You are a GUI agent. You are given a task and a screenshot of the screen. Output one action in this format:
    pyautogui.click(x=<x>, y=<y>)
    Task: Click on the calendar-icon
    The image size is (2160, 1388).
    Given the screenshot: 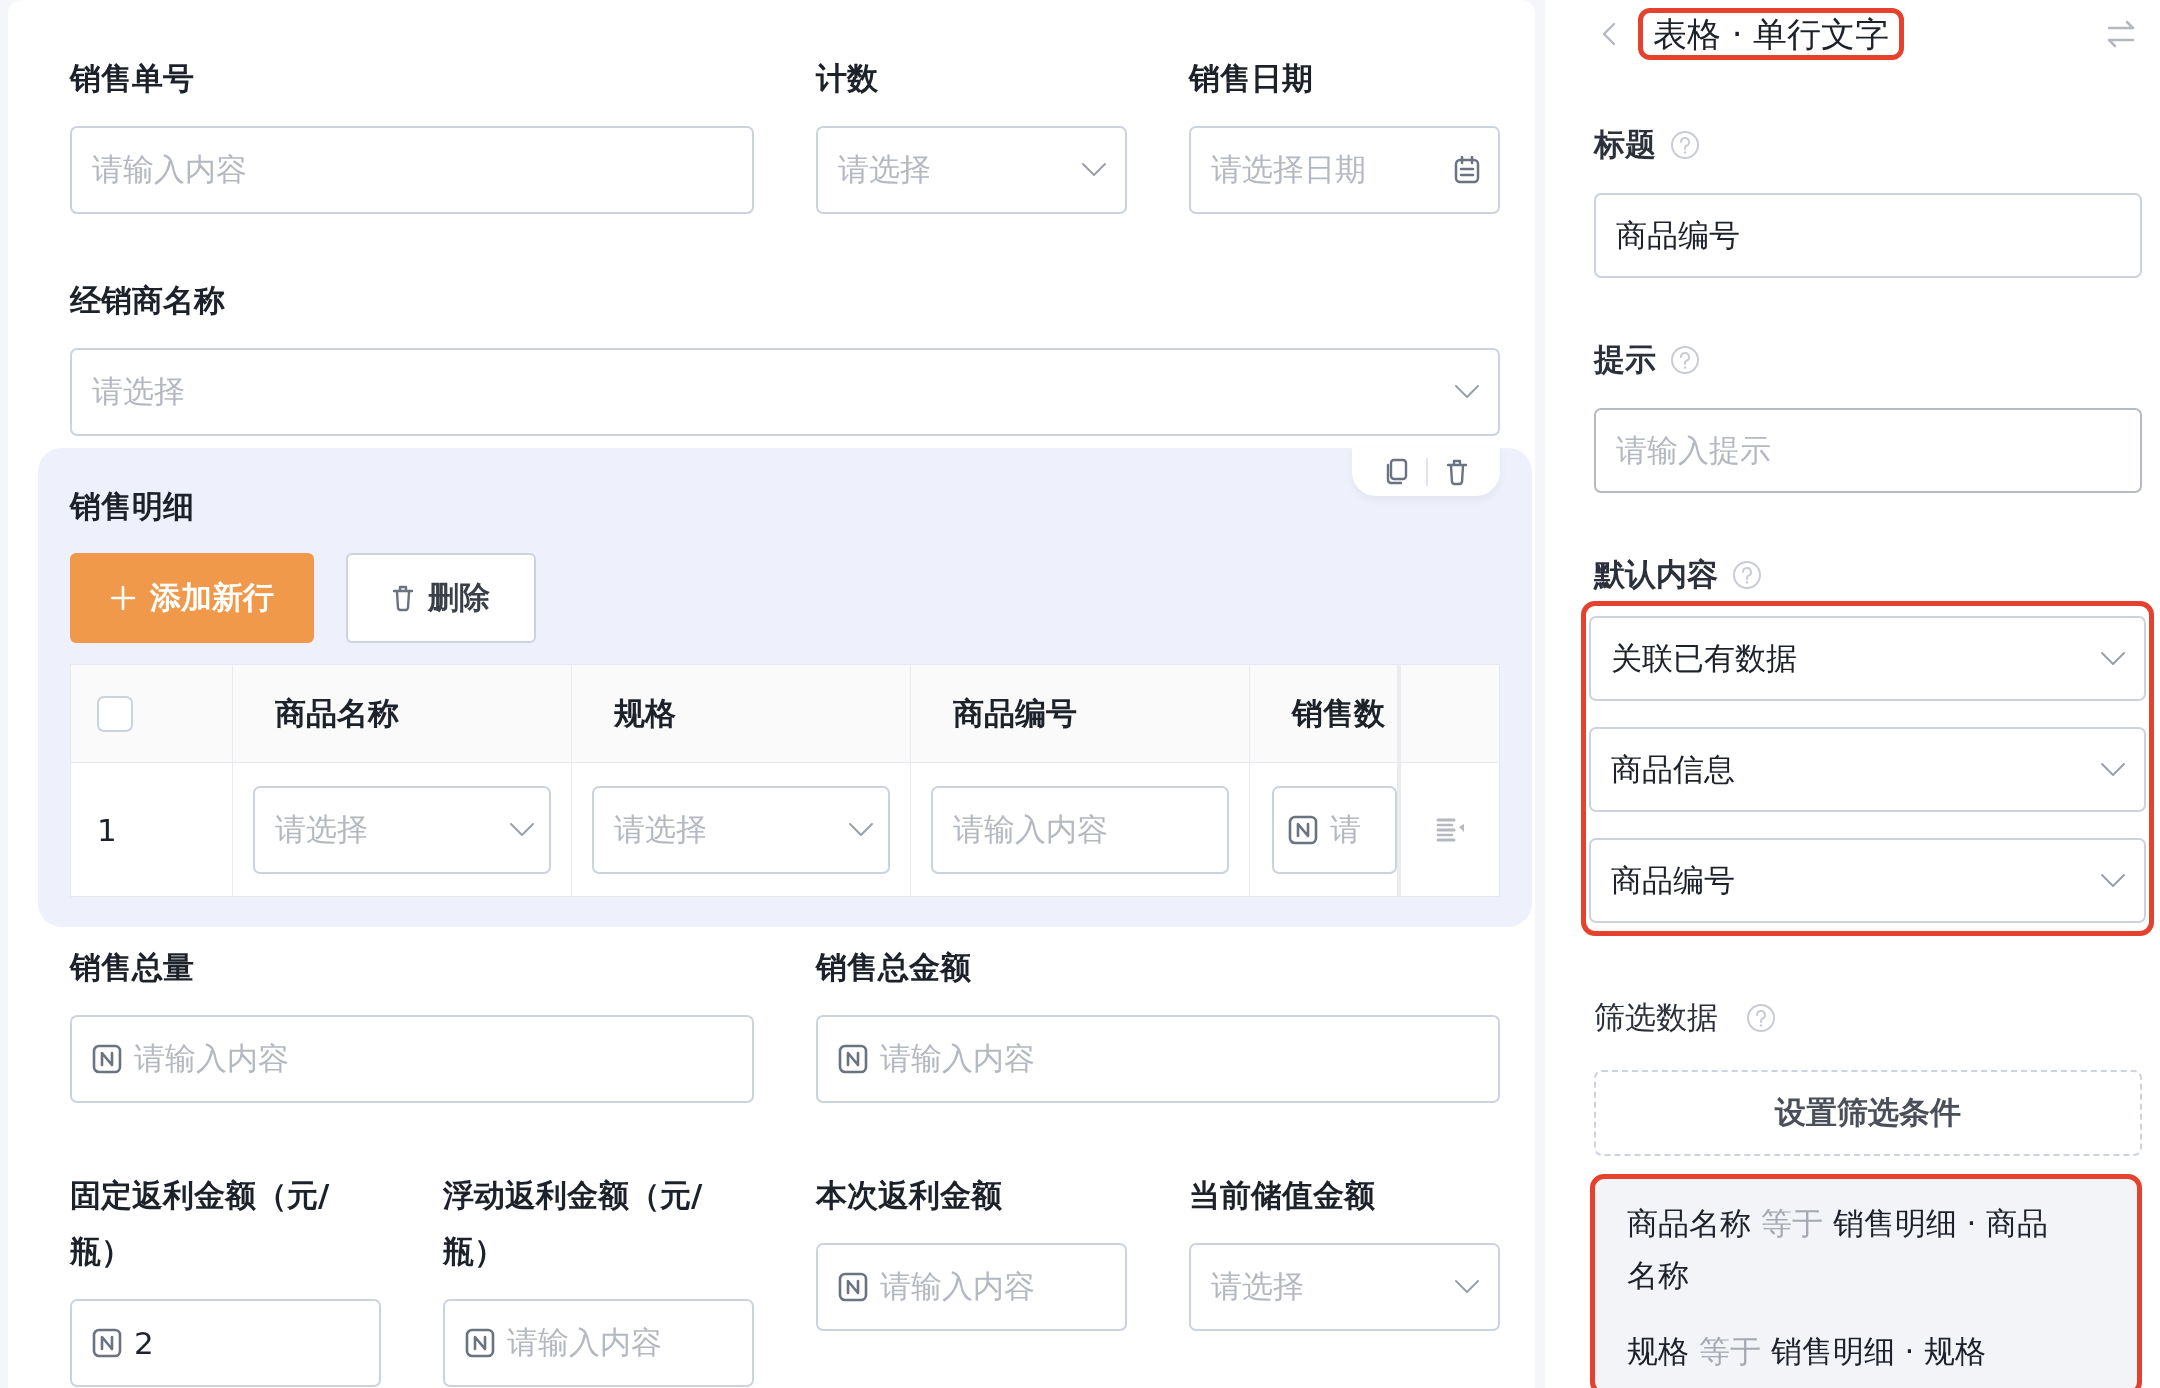 What is the action you would take?
    pyautogui.click(x=1467, y=170)
    